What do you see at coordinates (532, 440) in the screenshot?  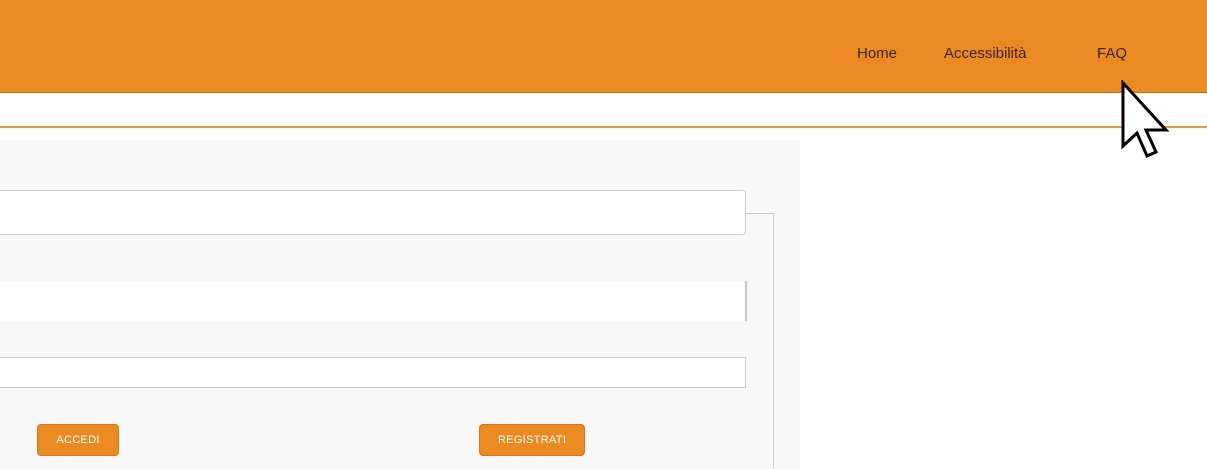 I see `register-button: REGISTRATI` at bounding box center [532, 440].